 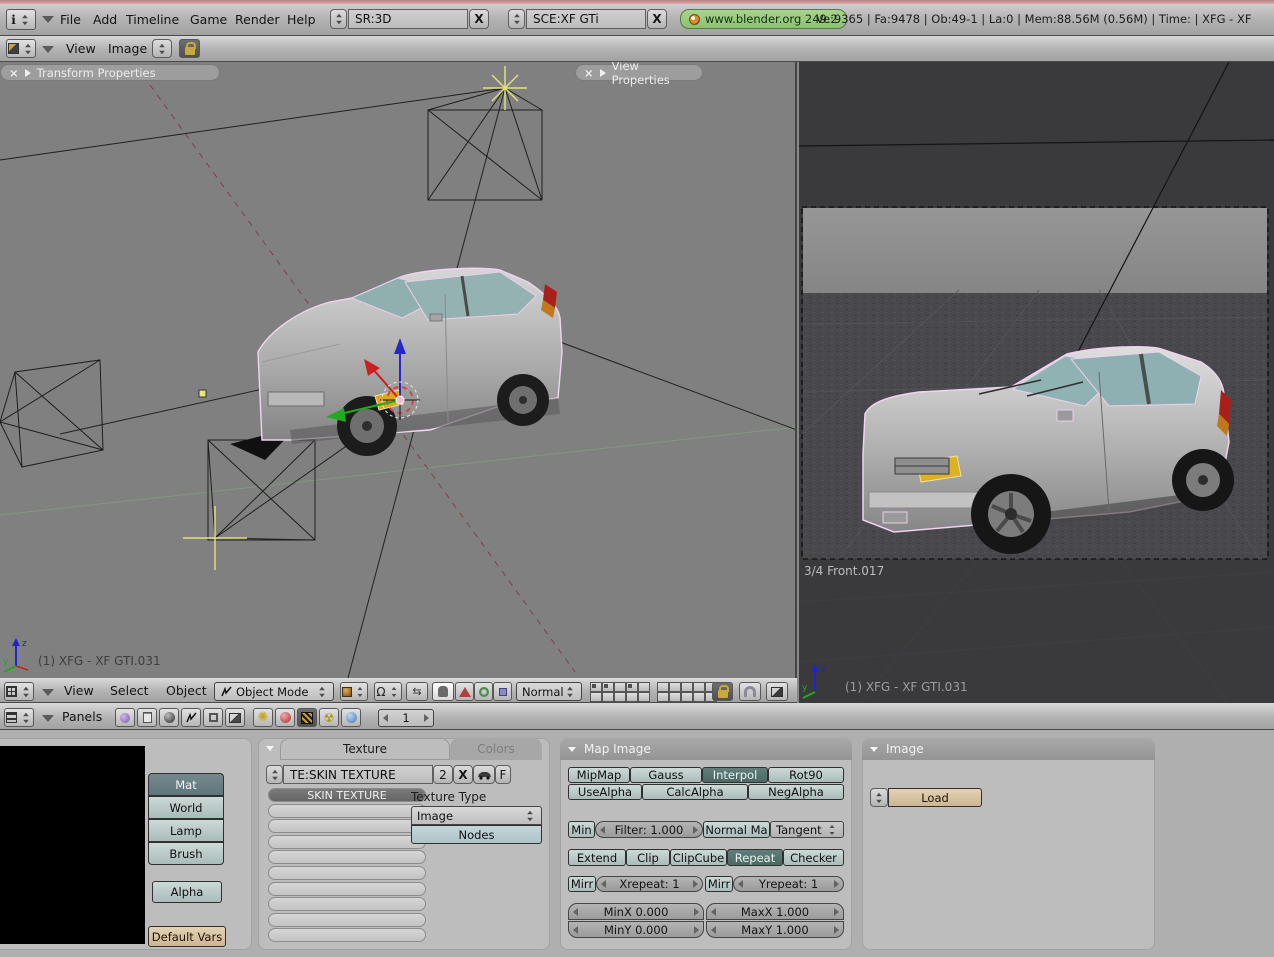 I want to click on logic-context-button, so click(x=125, y=717).